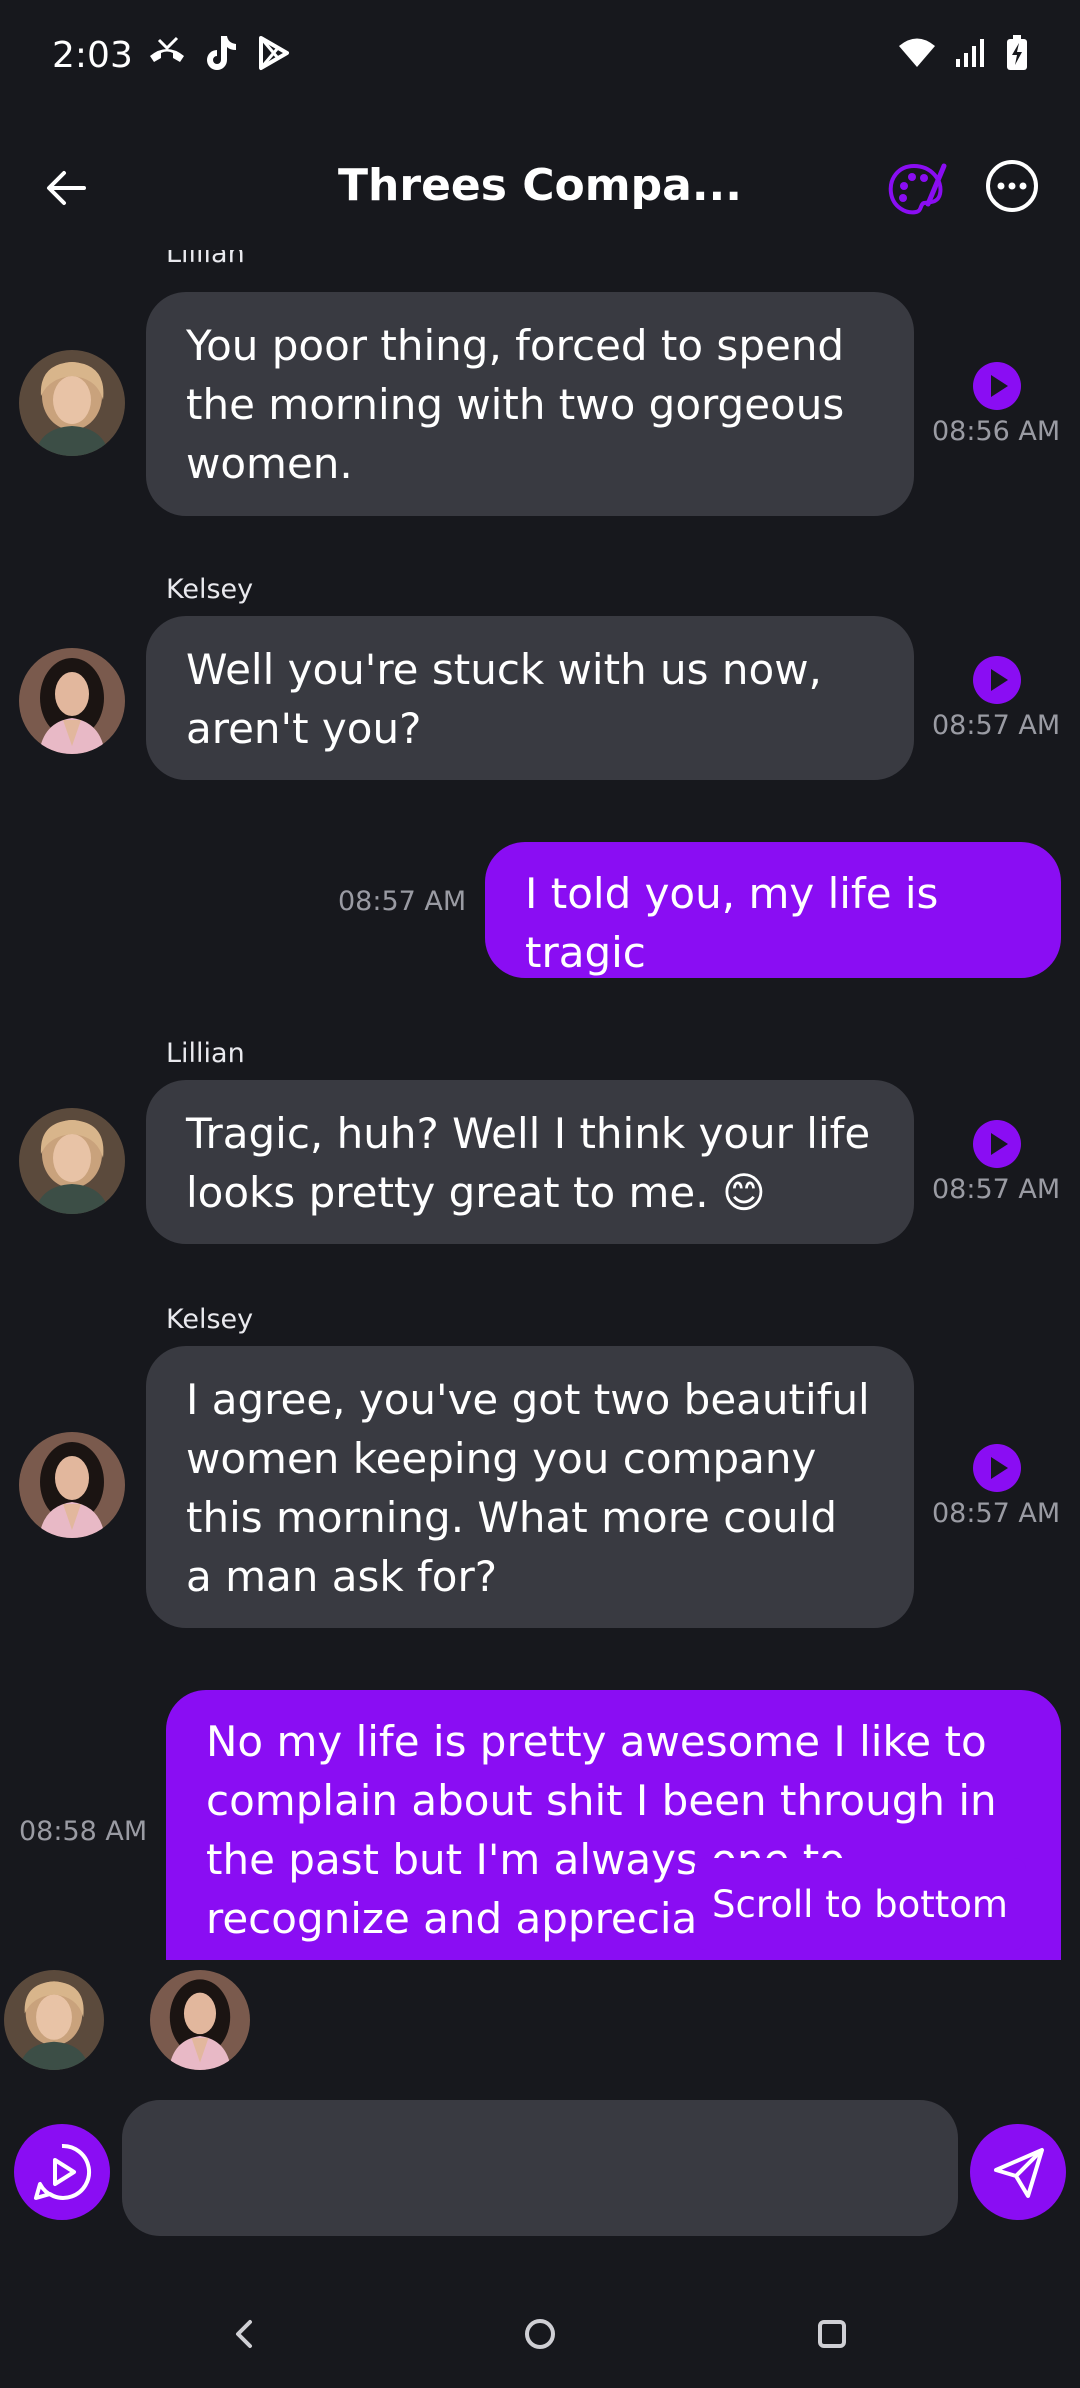 This screenshot has height=2388, width=1080. I want to click on recents-nav-icon, so click(832, 2334).